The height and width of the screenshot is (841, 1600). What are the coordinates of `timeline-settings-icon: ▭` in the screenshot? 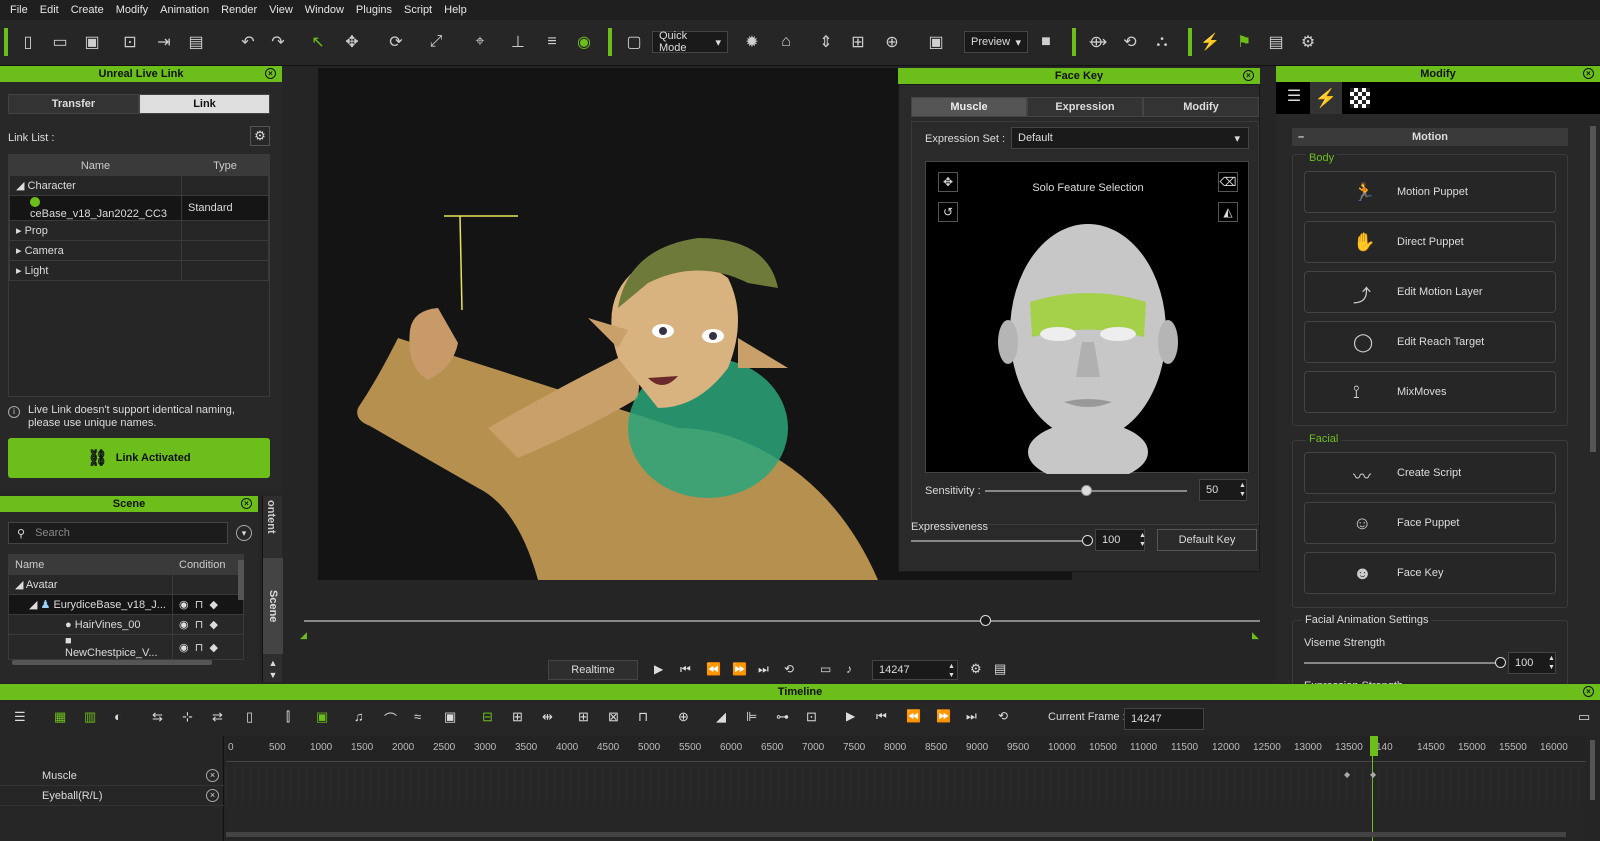 It's located at (1584, 717).